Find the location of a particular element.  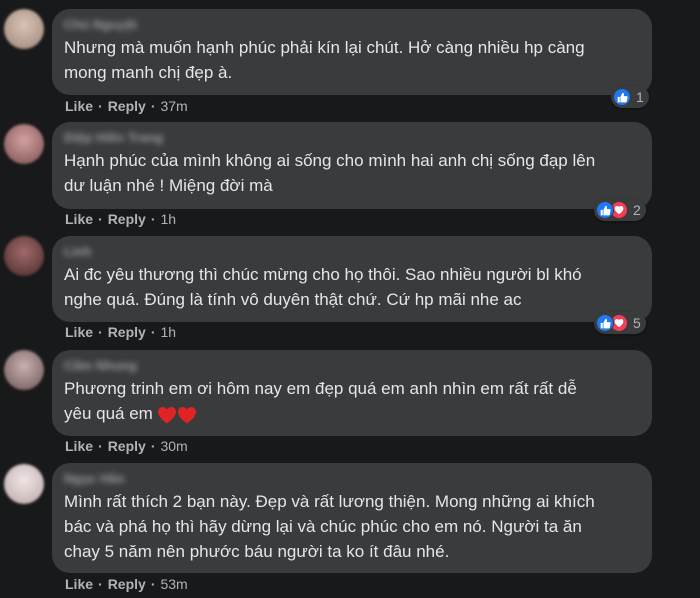

comment-timestamp: 37m is located at coordinates (173, 106).